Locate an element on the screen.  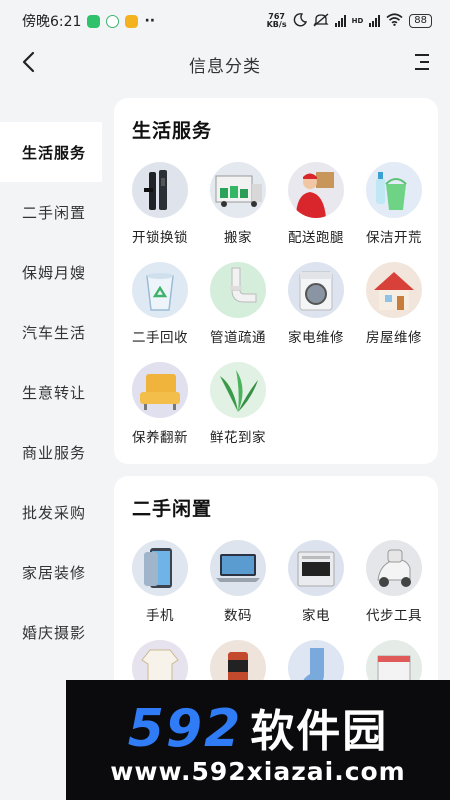
laptop-icon is located at coordinates (238, 568).